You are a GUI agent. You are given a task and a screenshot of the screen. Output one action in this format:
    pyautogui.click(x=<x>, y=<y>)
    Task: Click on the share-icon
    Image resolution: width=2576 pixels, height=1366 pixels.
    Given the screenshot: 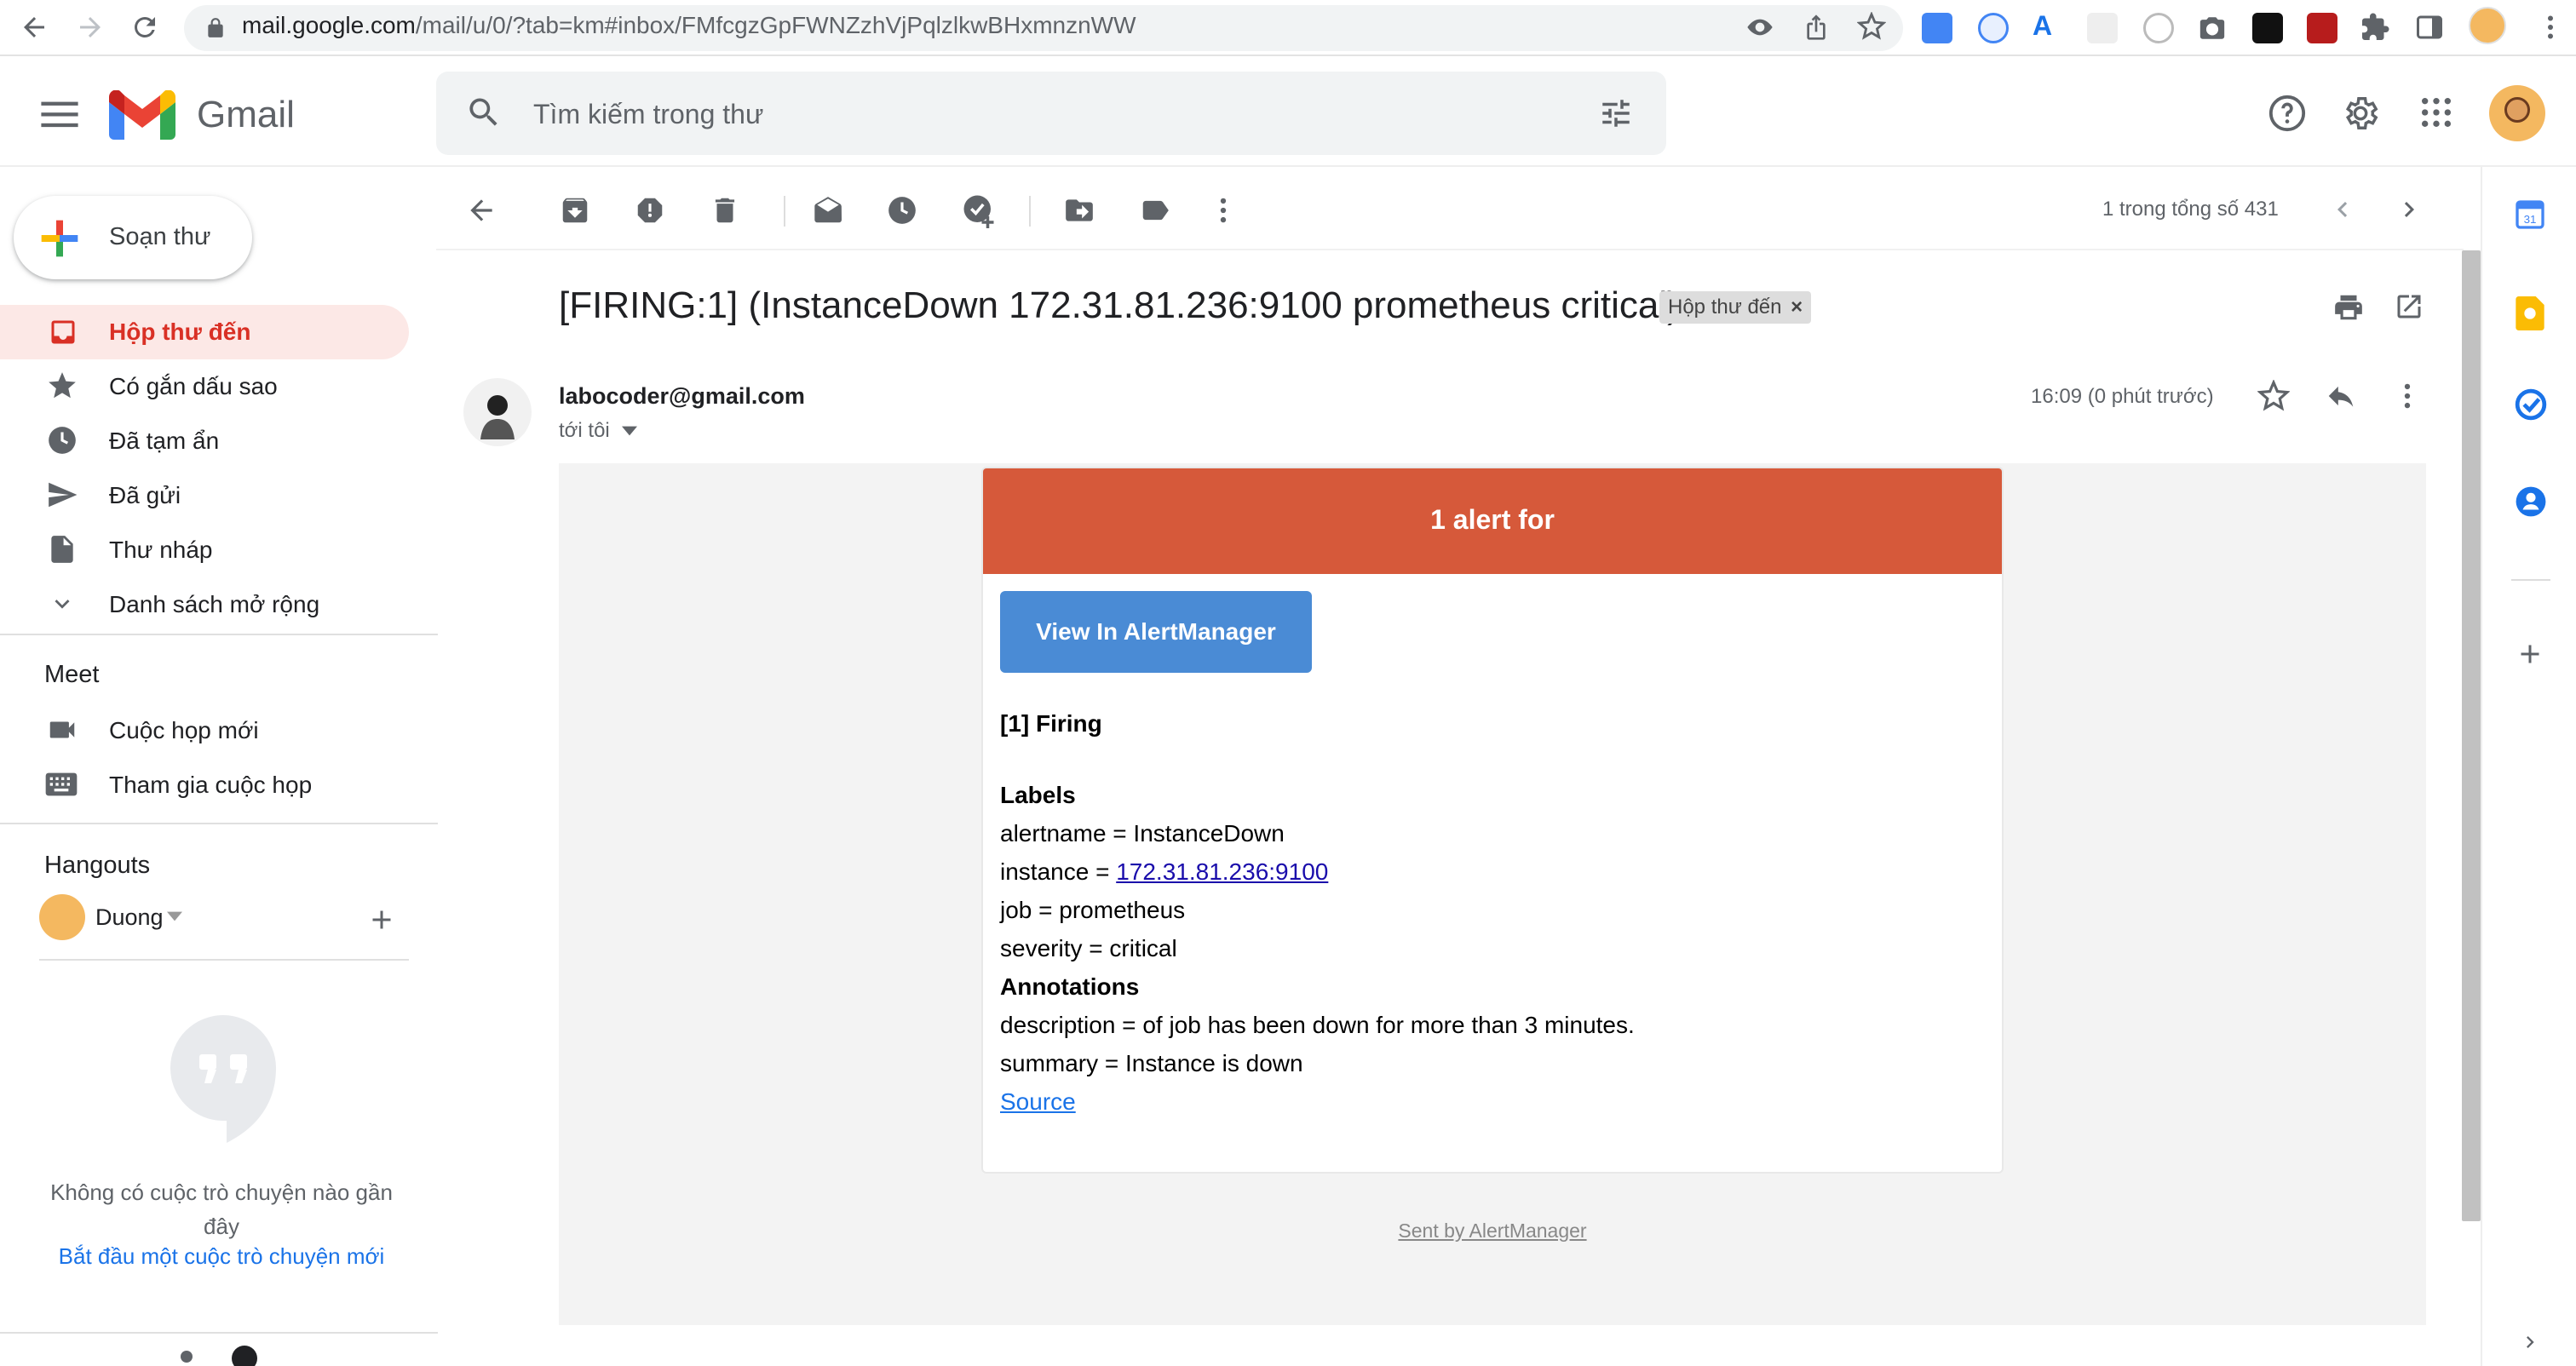 What is the action you would take?
    pyautogui.click(x=1817, y=28)
    